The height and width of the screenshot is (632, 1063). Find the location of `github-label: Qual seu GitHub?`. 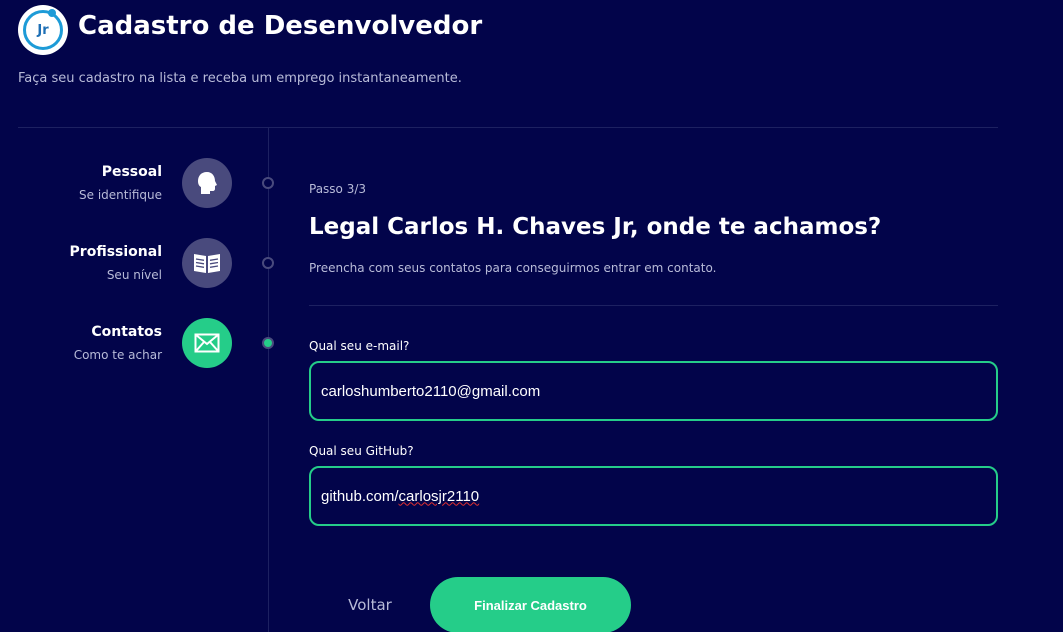

github-label: Qual seu GitHub? is located at coordinates (361, 451).